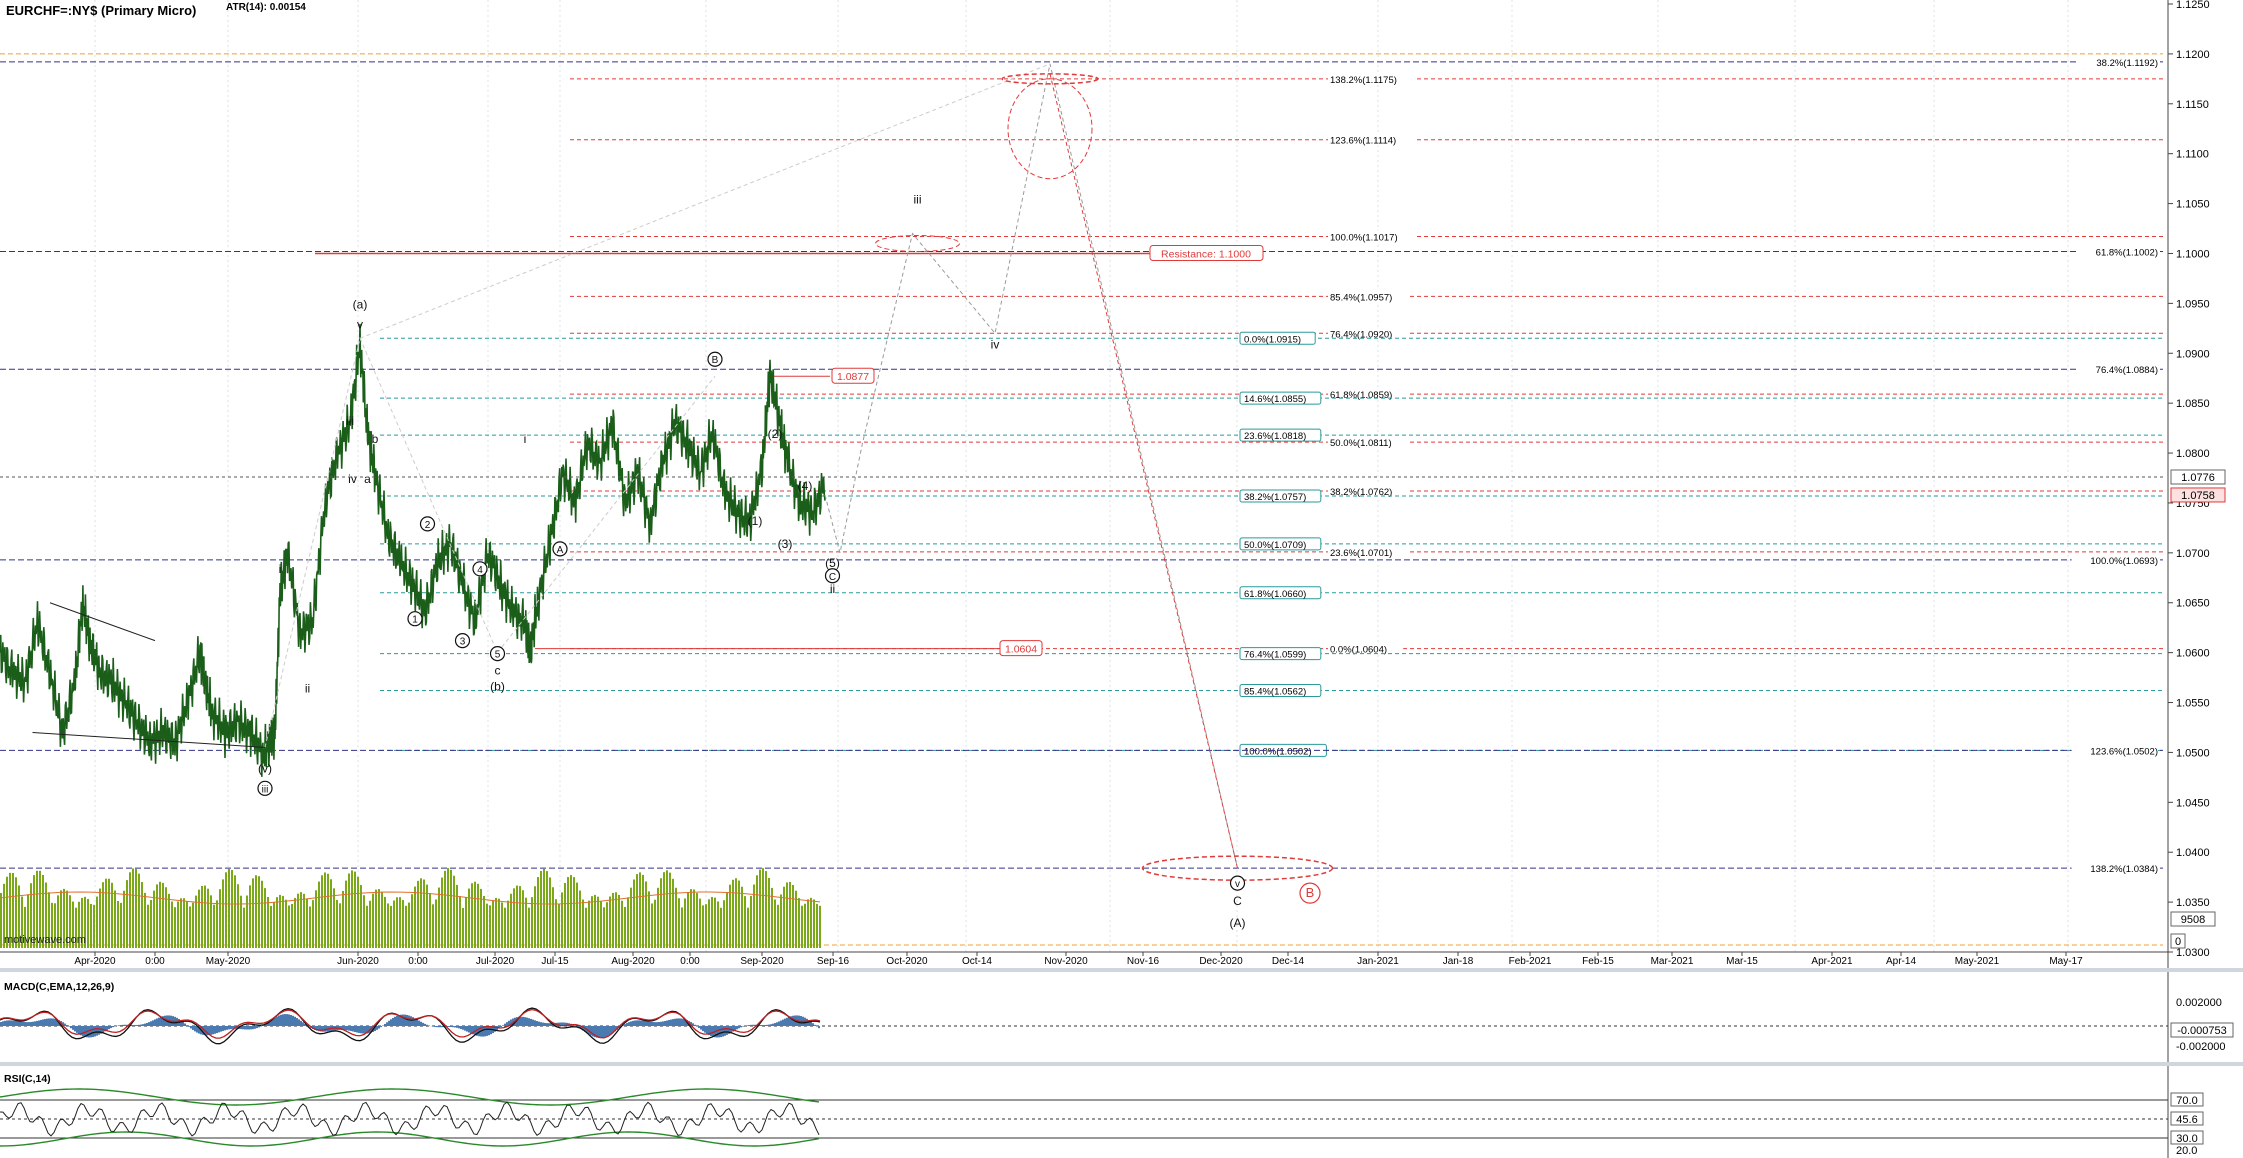 This screenshot has width=2243, height=1158. Describe the element at coordinates (715, 360) in the screenshot. I see `wave-label: B` at that location.